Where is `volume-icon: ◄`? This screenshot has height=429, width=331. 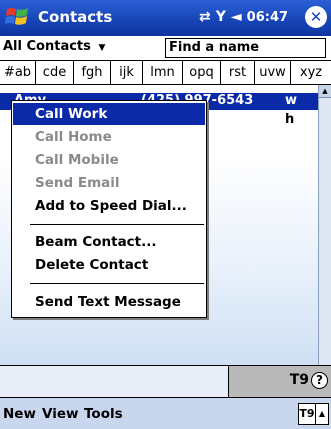 volume-icon: ◄ is located at coordinates (236, 17).